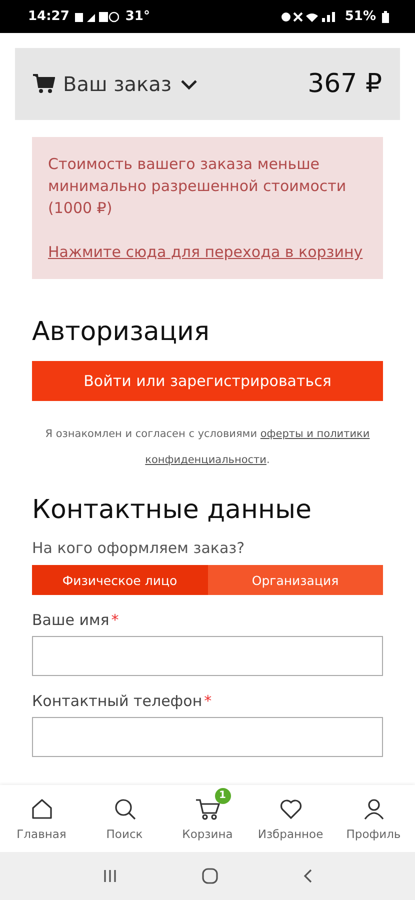  I want to click on home-button-icon, so click(209, 876).